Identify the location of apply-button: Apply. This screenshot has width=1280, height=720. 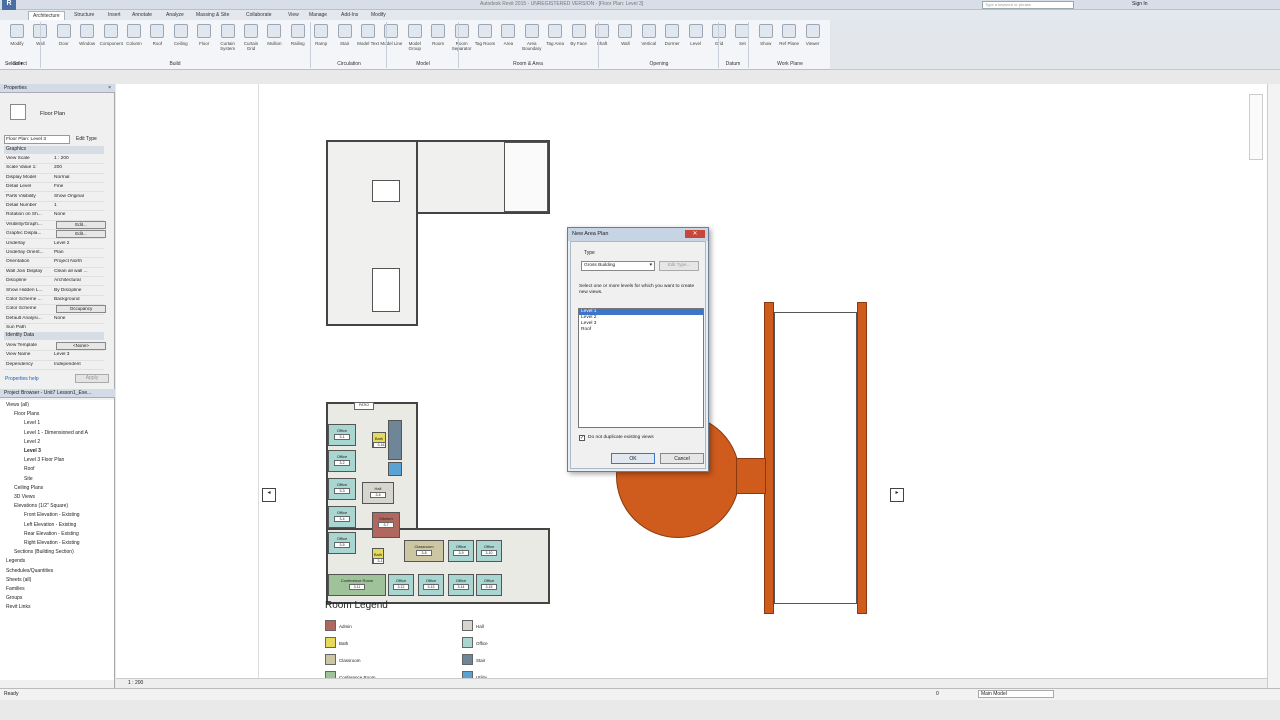
(92, 378).